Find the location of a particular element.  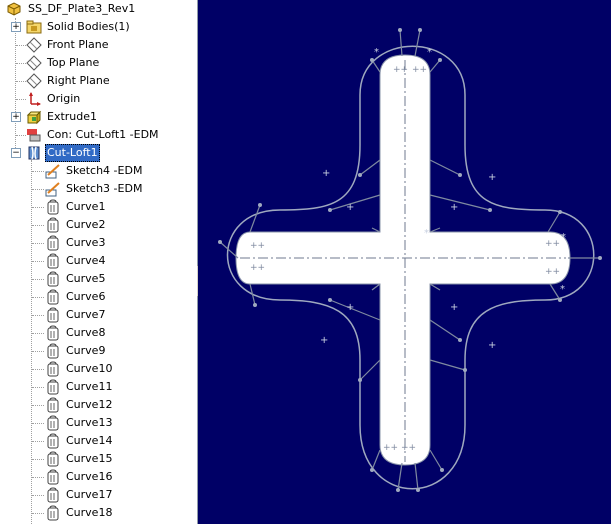

part-icon is located at coordinates (14, 9).